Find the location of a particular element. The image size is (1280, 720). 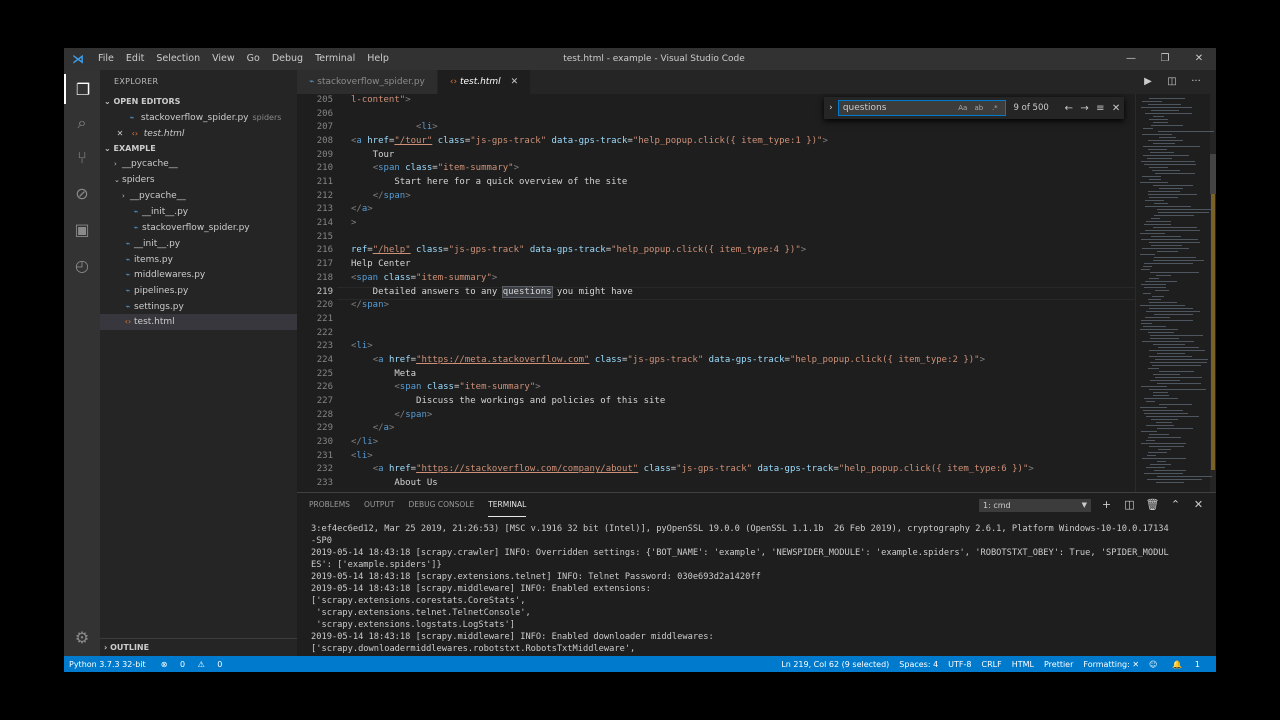

outline-section: › OUTLINE is located at coordinates (198, 647).